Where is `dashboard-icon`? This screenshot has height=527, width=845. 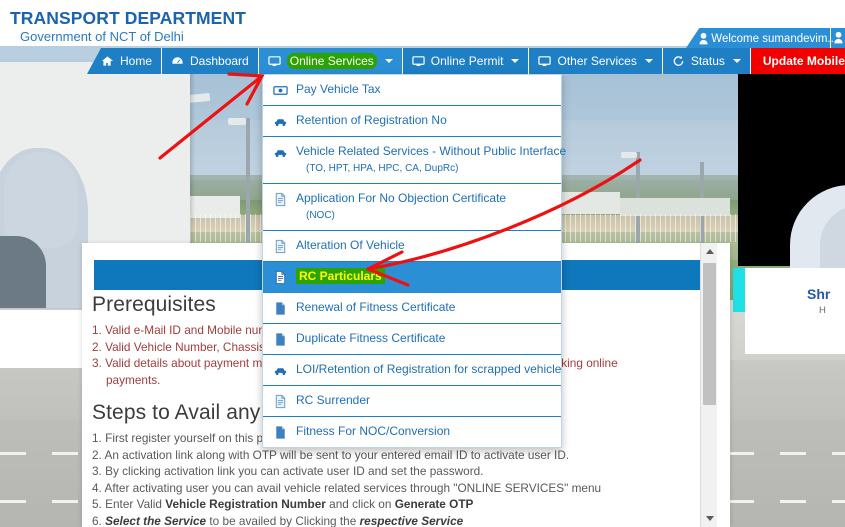 dashboard-icon is located at coordinates (178, 61).